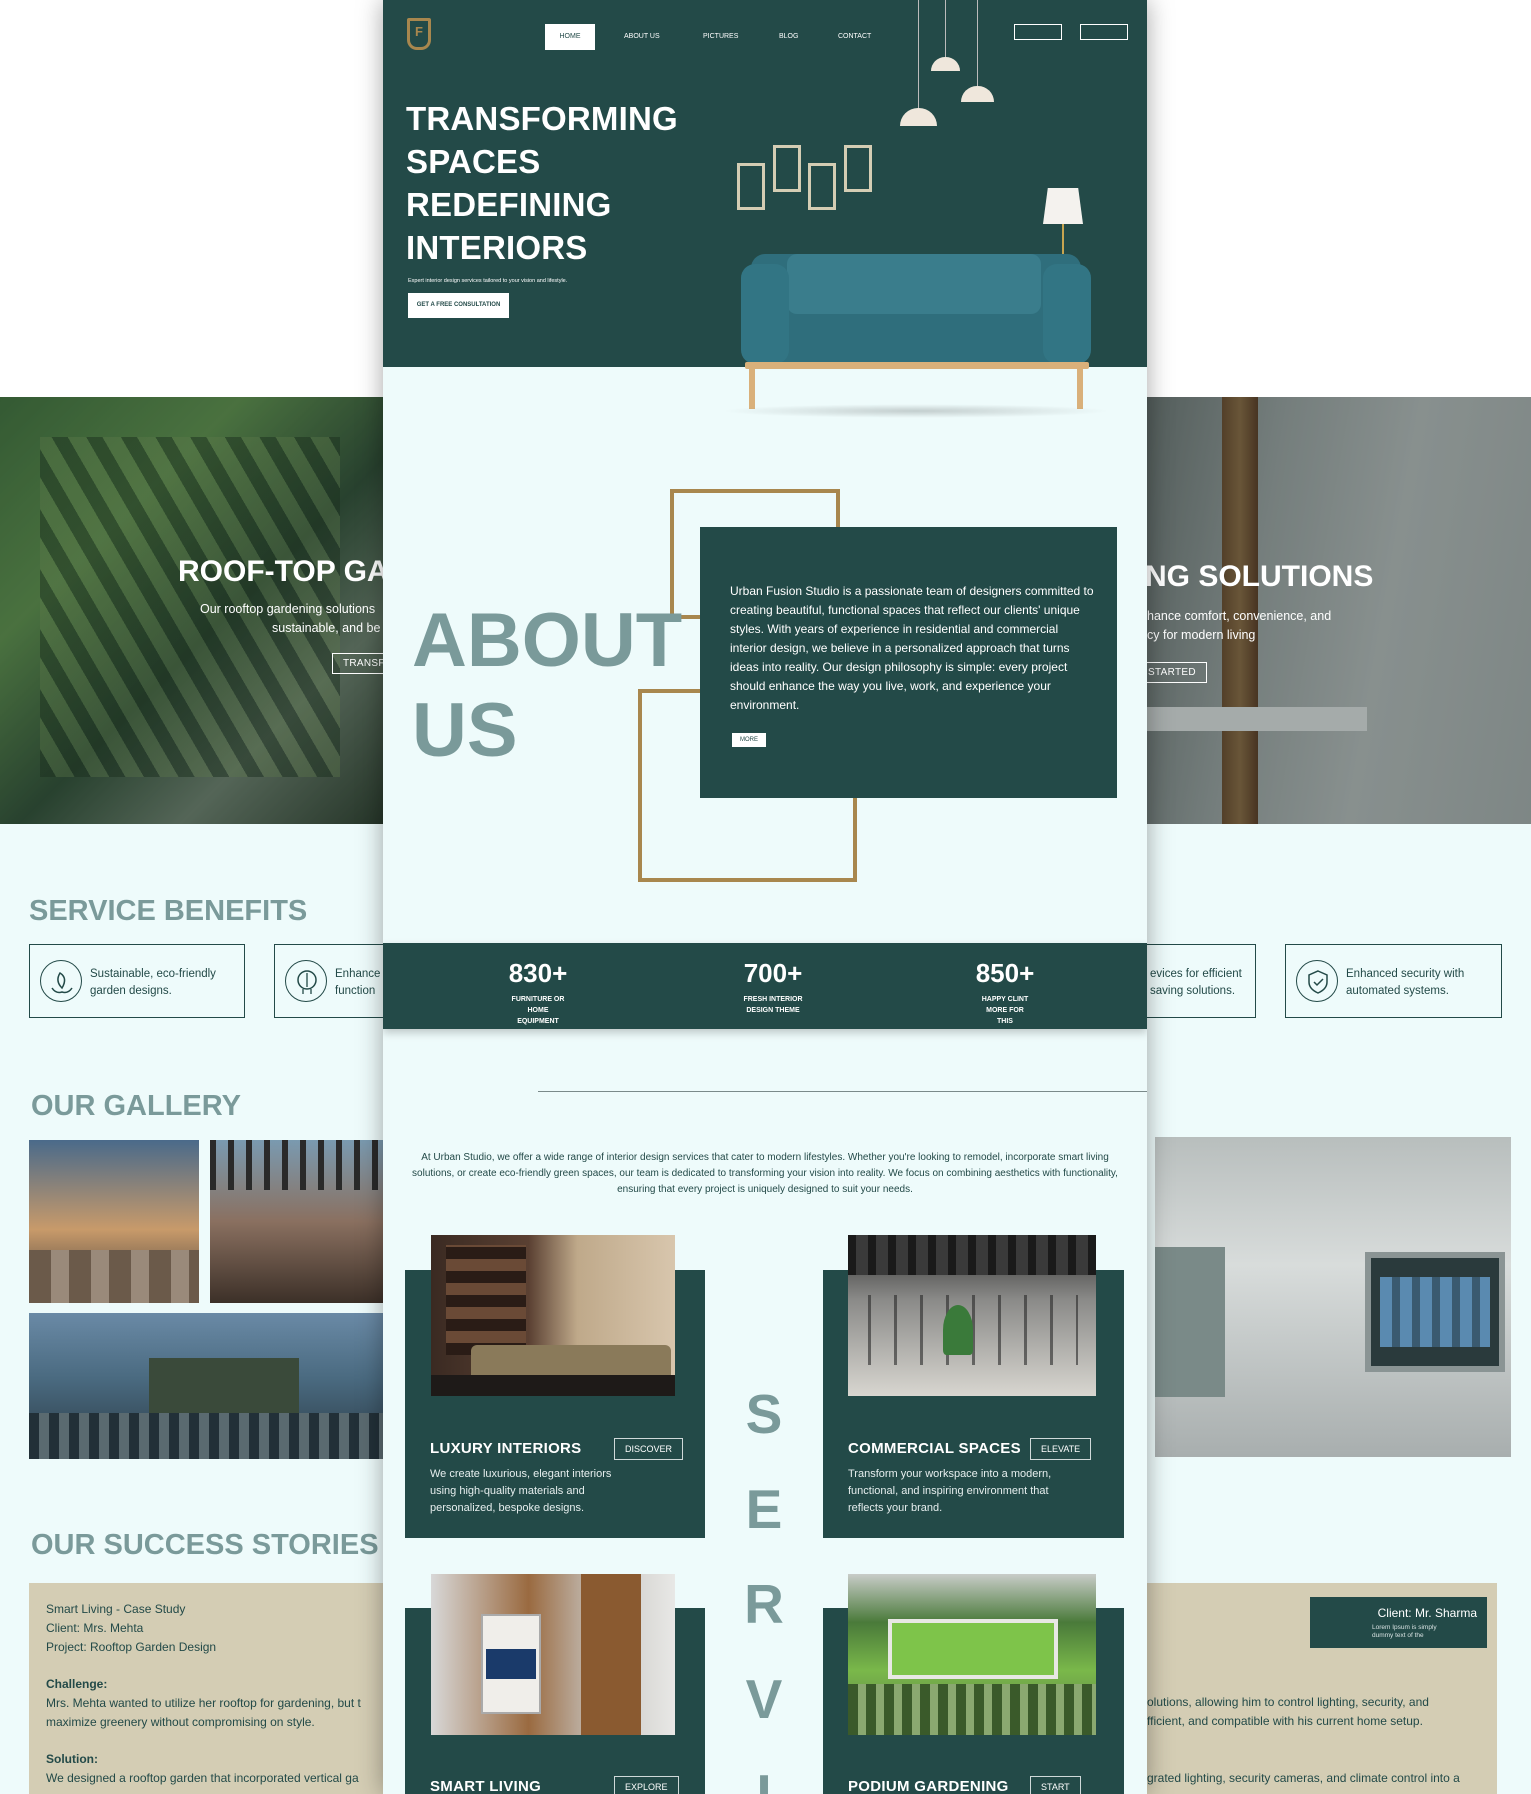 The width and height of the screenshot is (1531, 1794). Describe the element at coordinates (547, 640) in the screenshot. I see `about-heading-line: ABOUT` at that location.